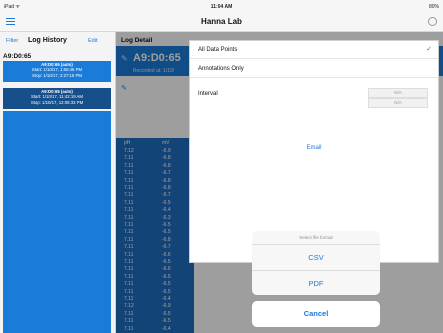  I want to click on sidebar-title: Log History, so click(47, 40).